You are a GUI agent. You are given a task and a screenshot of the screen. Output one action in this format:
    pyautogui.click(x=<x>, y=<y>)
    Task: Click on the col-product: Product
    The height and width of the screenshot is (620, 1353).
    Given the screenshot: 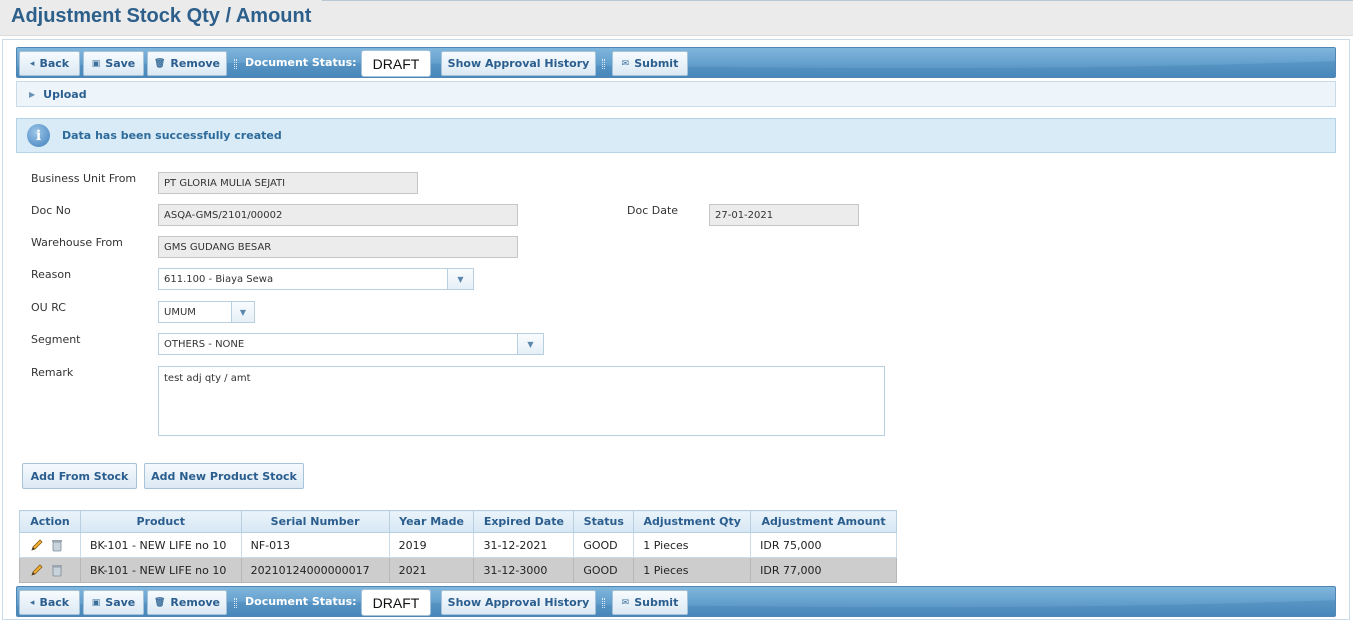 What is the action you would take?
    pyautogui.click(x=160, y=521)
    